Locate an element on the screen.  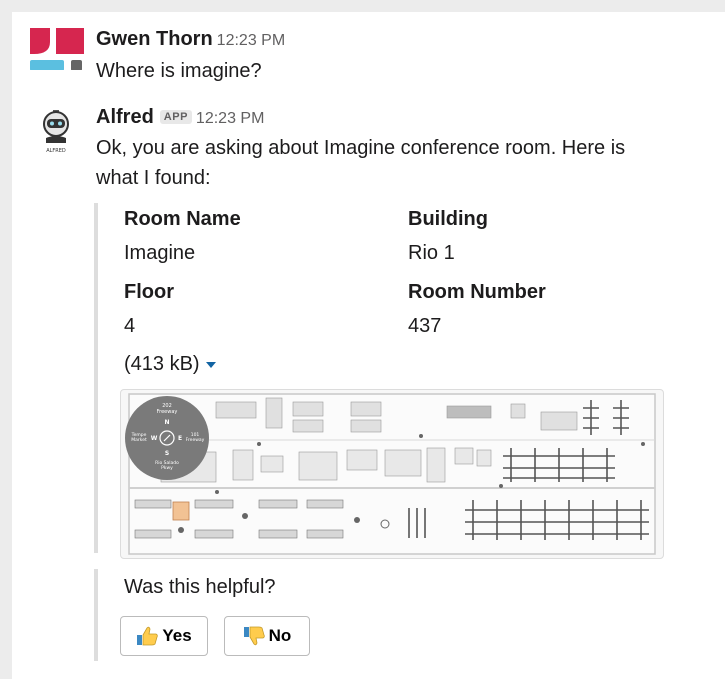
caret-down-icon is located at coordinates (210, 365).